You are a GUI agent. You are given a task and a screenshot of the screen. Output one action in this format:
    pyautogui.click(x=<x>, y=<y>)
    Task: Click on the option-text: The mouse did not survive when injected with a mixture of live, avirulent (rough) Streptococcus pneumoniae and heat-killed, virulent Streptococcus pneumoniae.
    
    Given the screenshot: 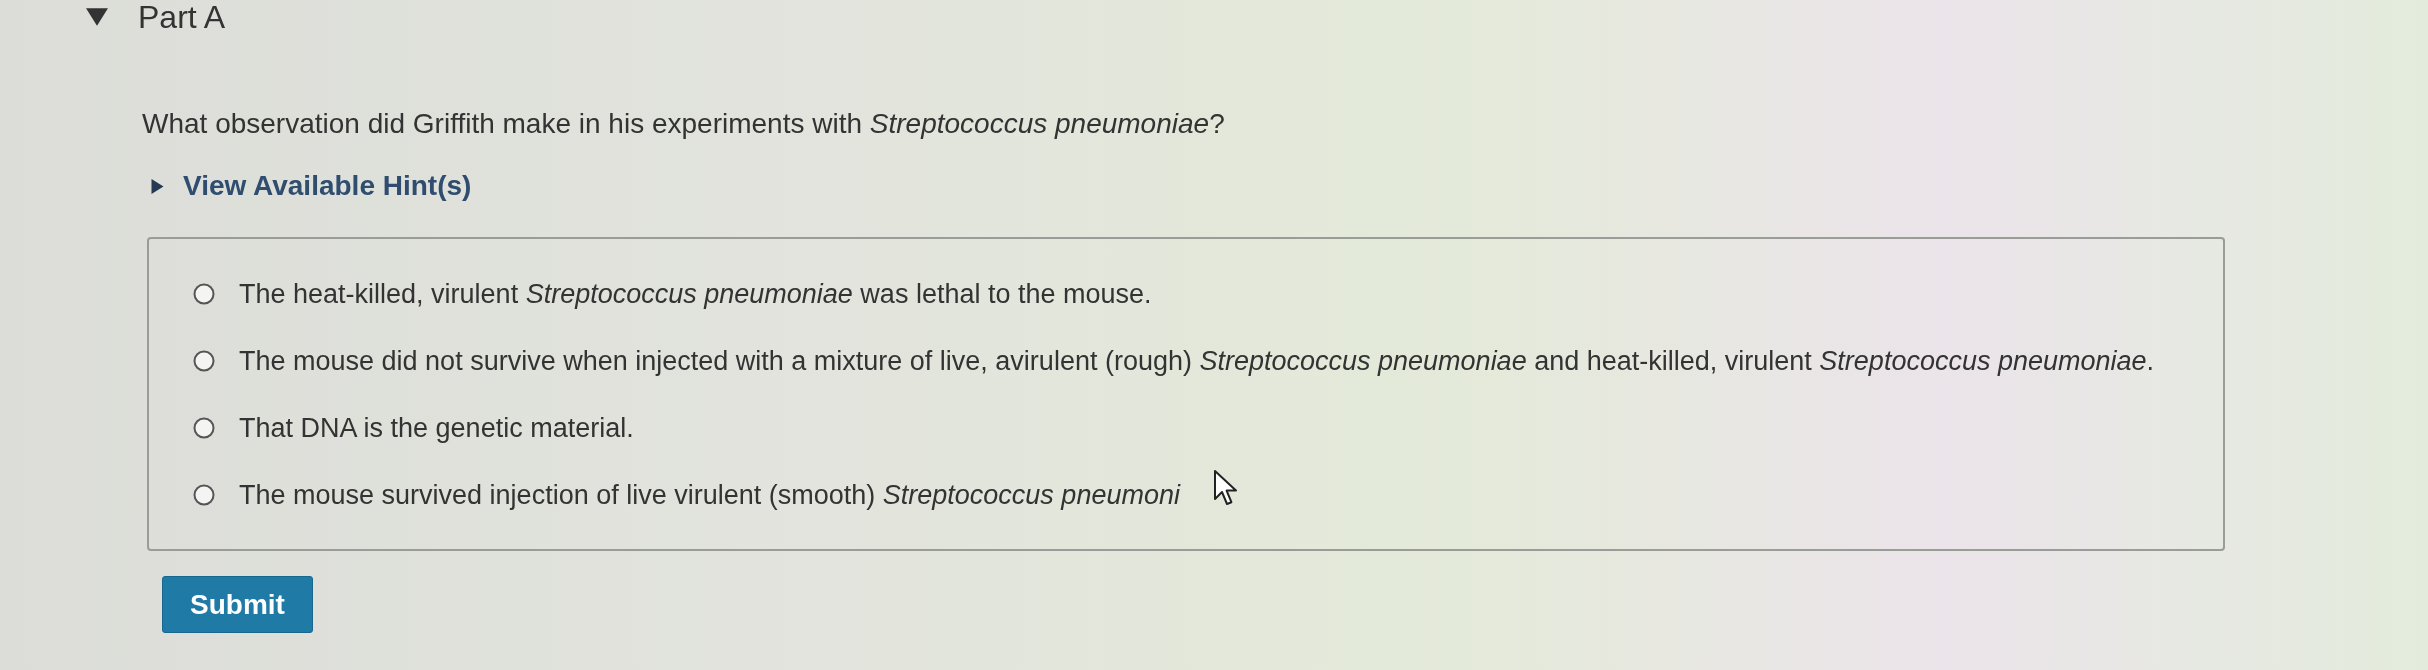 What is the action you would take?
    pyautogui.click(x=1197, y=361)
    